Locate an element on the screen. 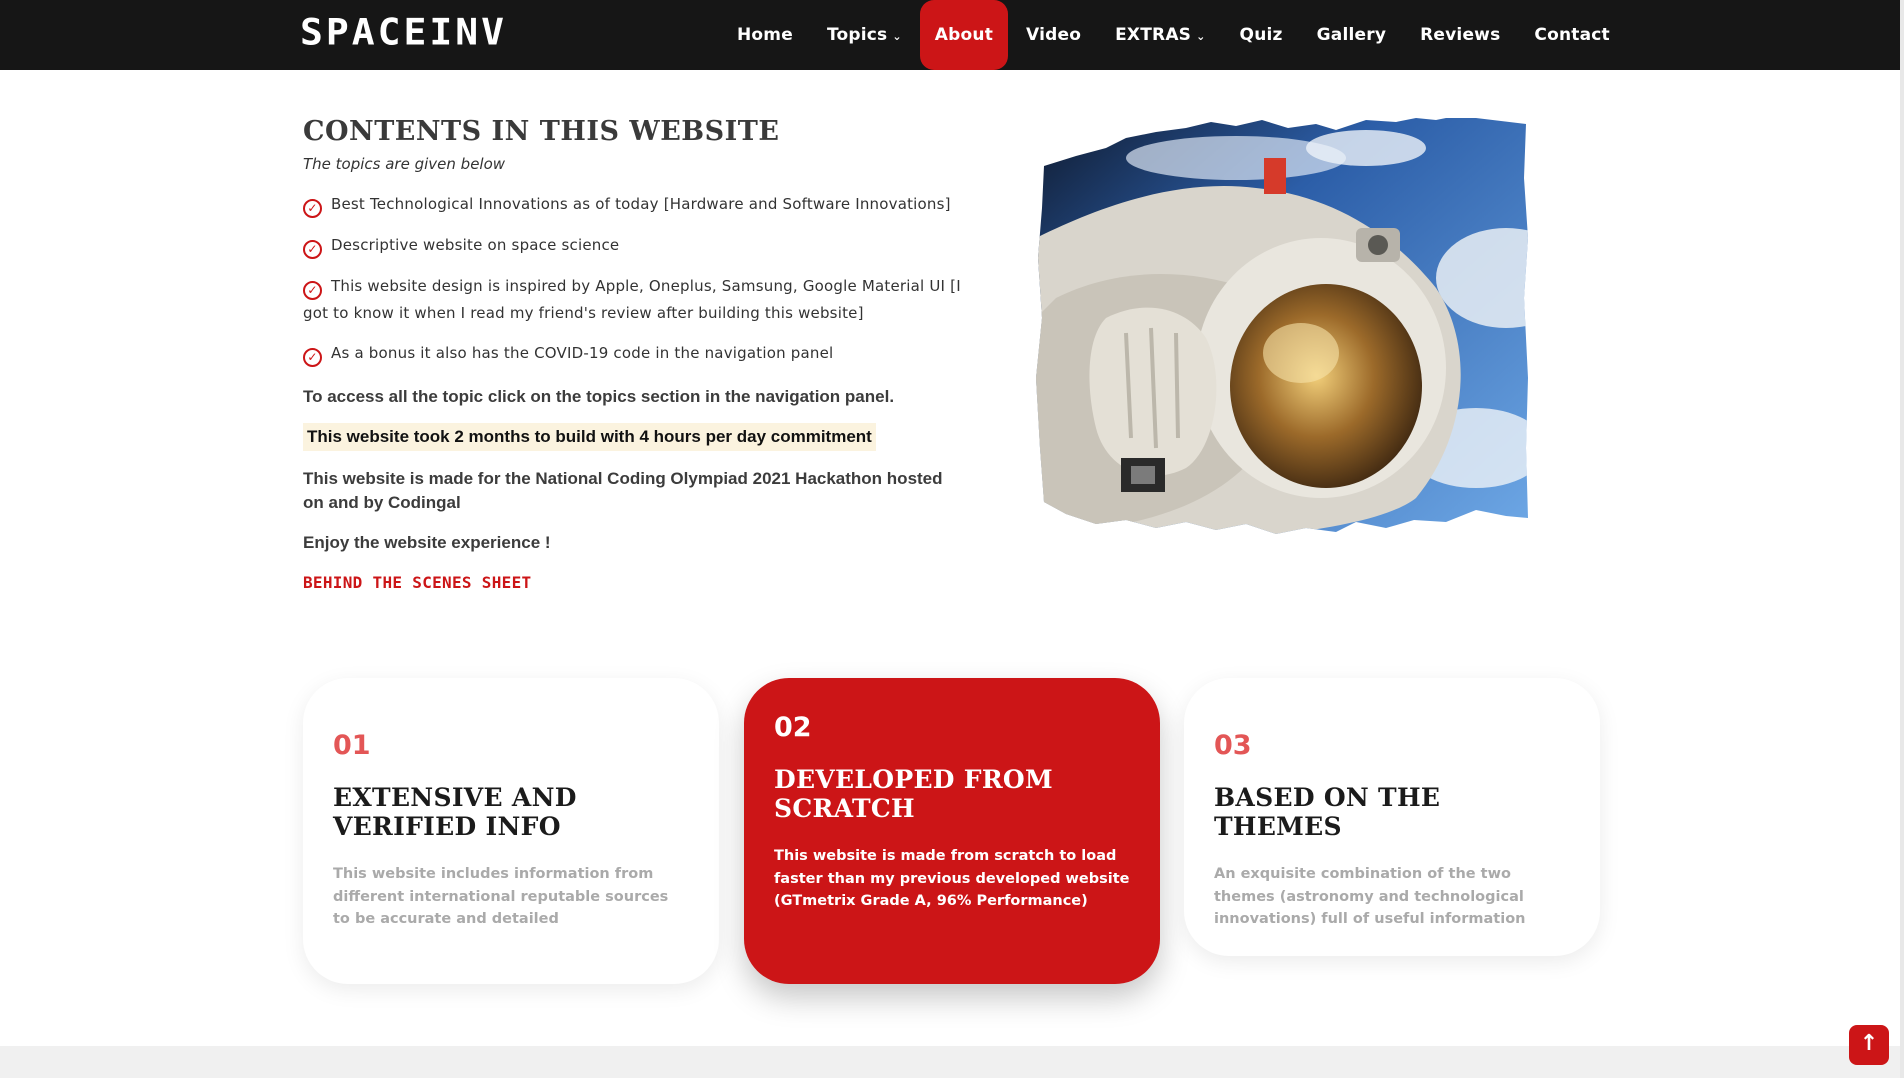 The width and height of the screenshot is (1904, 1078). back-to-top-button: ↑ is located at coordinates (1869, 1045).